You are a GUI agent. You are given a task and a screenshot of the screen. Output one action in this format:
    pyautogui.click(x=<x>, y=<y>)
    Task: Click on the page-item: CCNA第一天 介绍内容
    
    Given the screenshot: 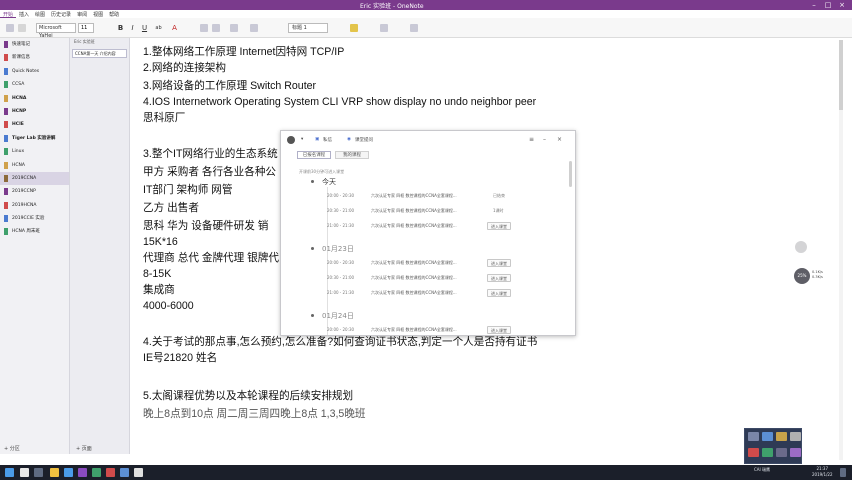 What is the action you would take?
    pyautogui.click(x=99, y=53)
    